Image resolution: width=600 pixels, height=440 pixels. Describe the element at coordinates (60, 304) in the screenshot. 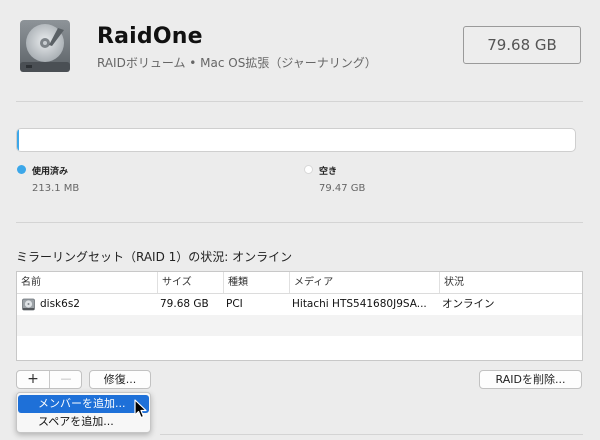

I see `member-name: disk6s2` at that location.